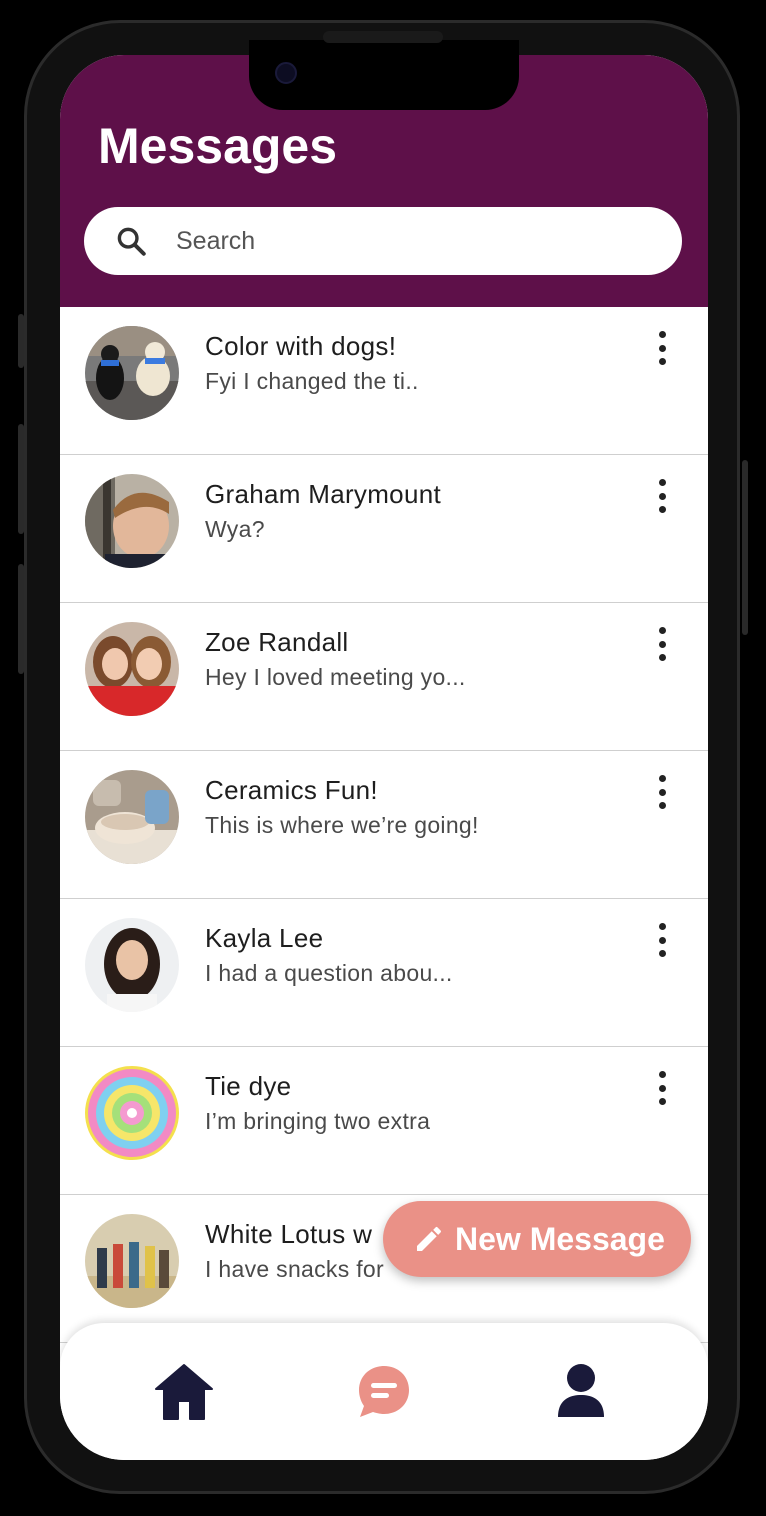  I want to click on conversation-row: Color with dogs! Fyi I changed the ti.., so click(384, 381).